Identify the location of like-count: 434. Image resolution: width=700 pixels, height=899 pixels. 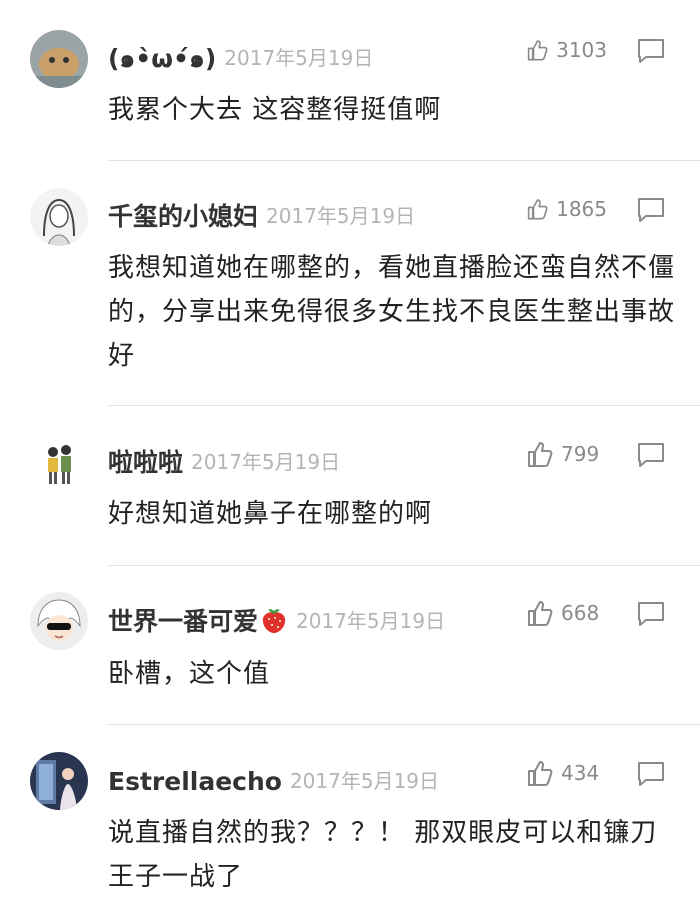
(580, 773).